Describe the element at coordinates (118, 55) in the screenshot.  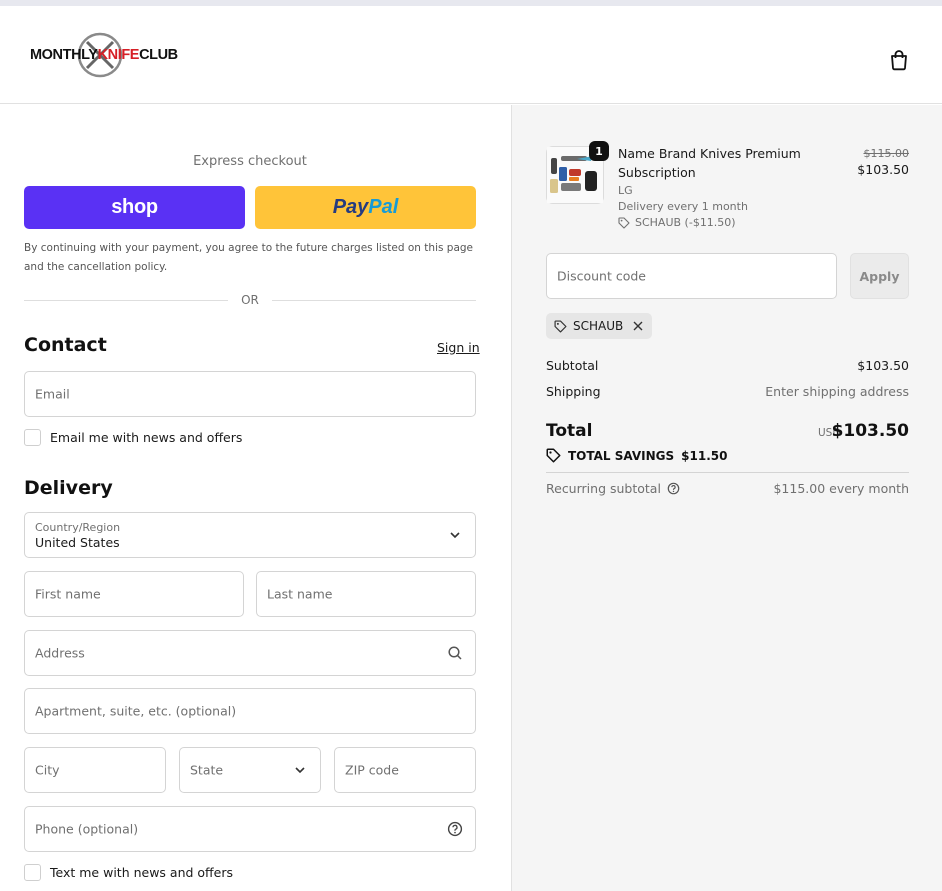
I see `logo-part-knife: KNIFE` at that location.